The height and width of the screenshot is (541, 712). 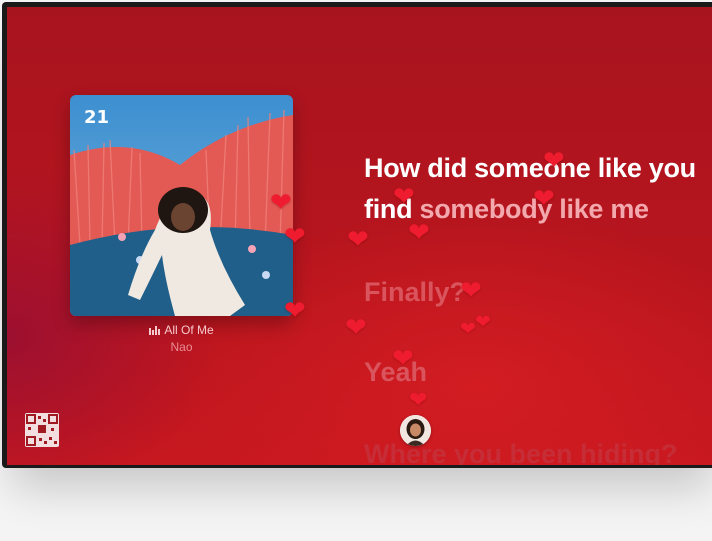 What do you see at coordinates (181, 347) in the screenshot?
I see `track-artist: Nao` at bounding box center [181, 347].